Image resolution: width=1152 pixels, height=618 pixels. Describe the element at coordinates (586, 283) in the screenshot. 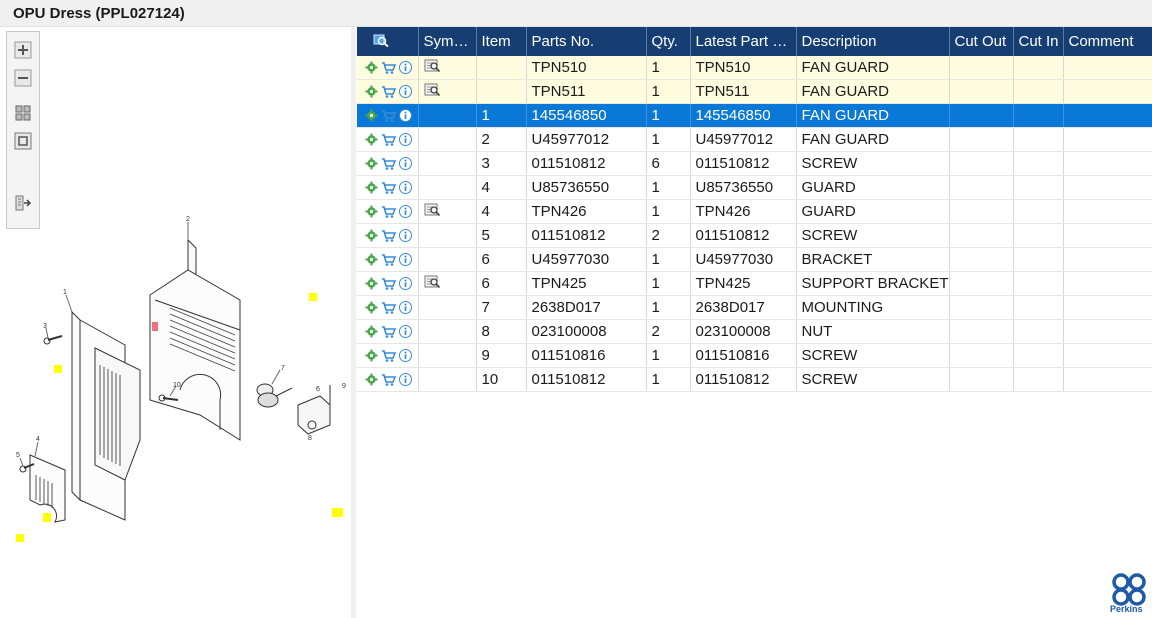

I see `cell-parts-no: TPN425` at that location.